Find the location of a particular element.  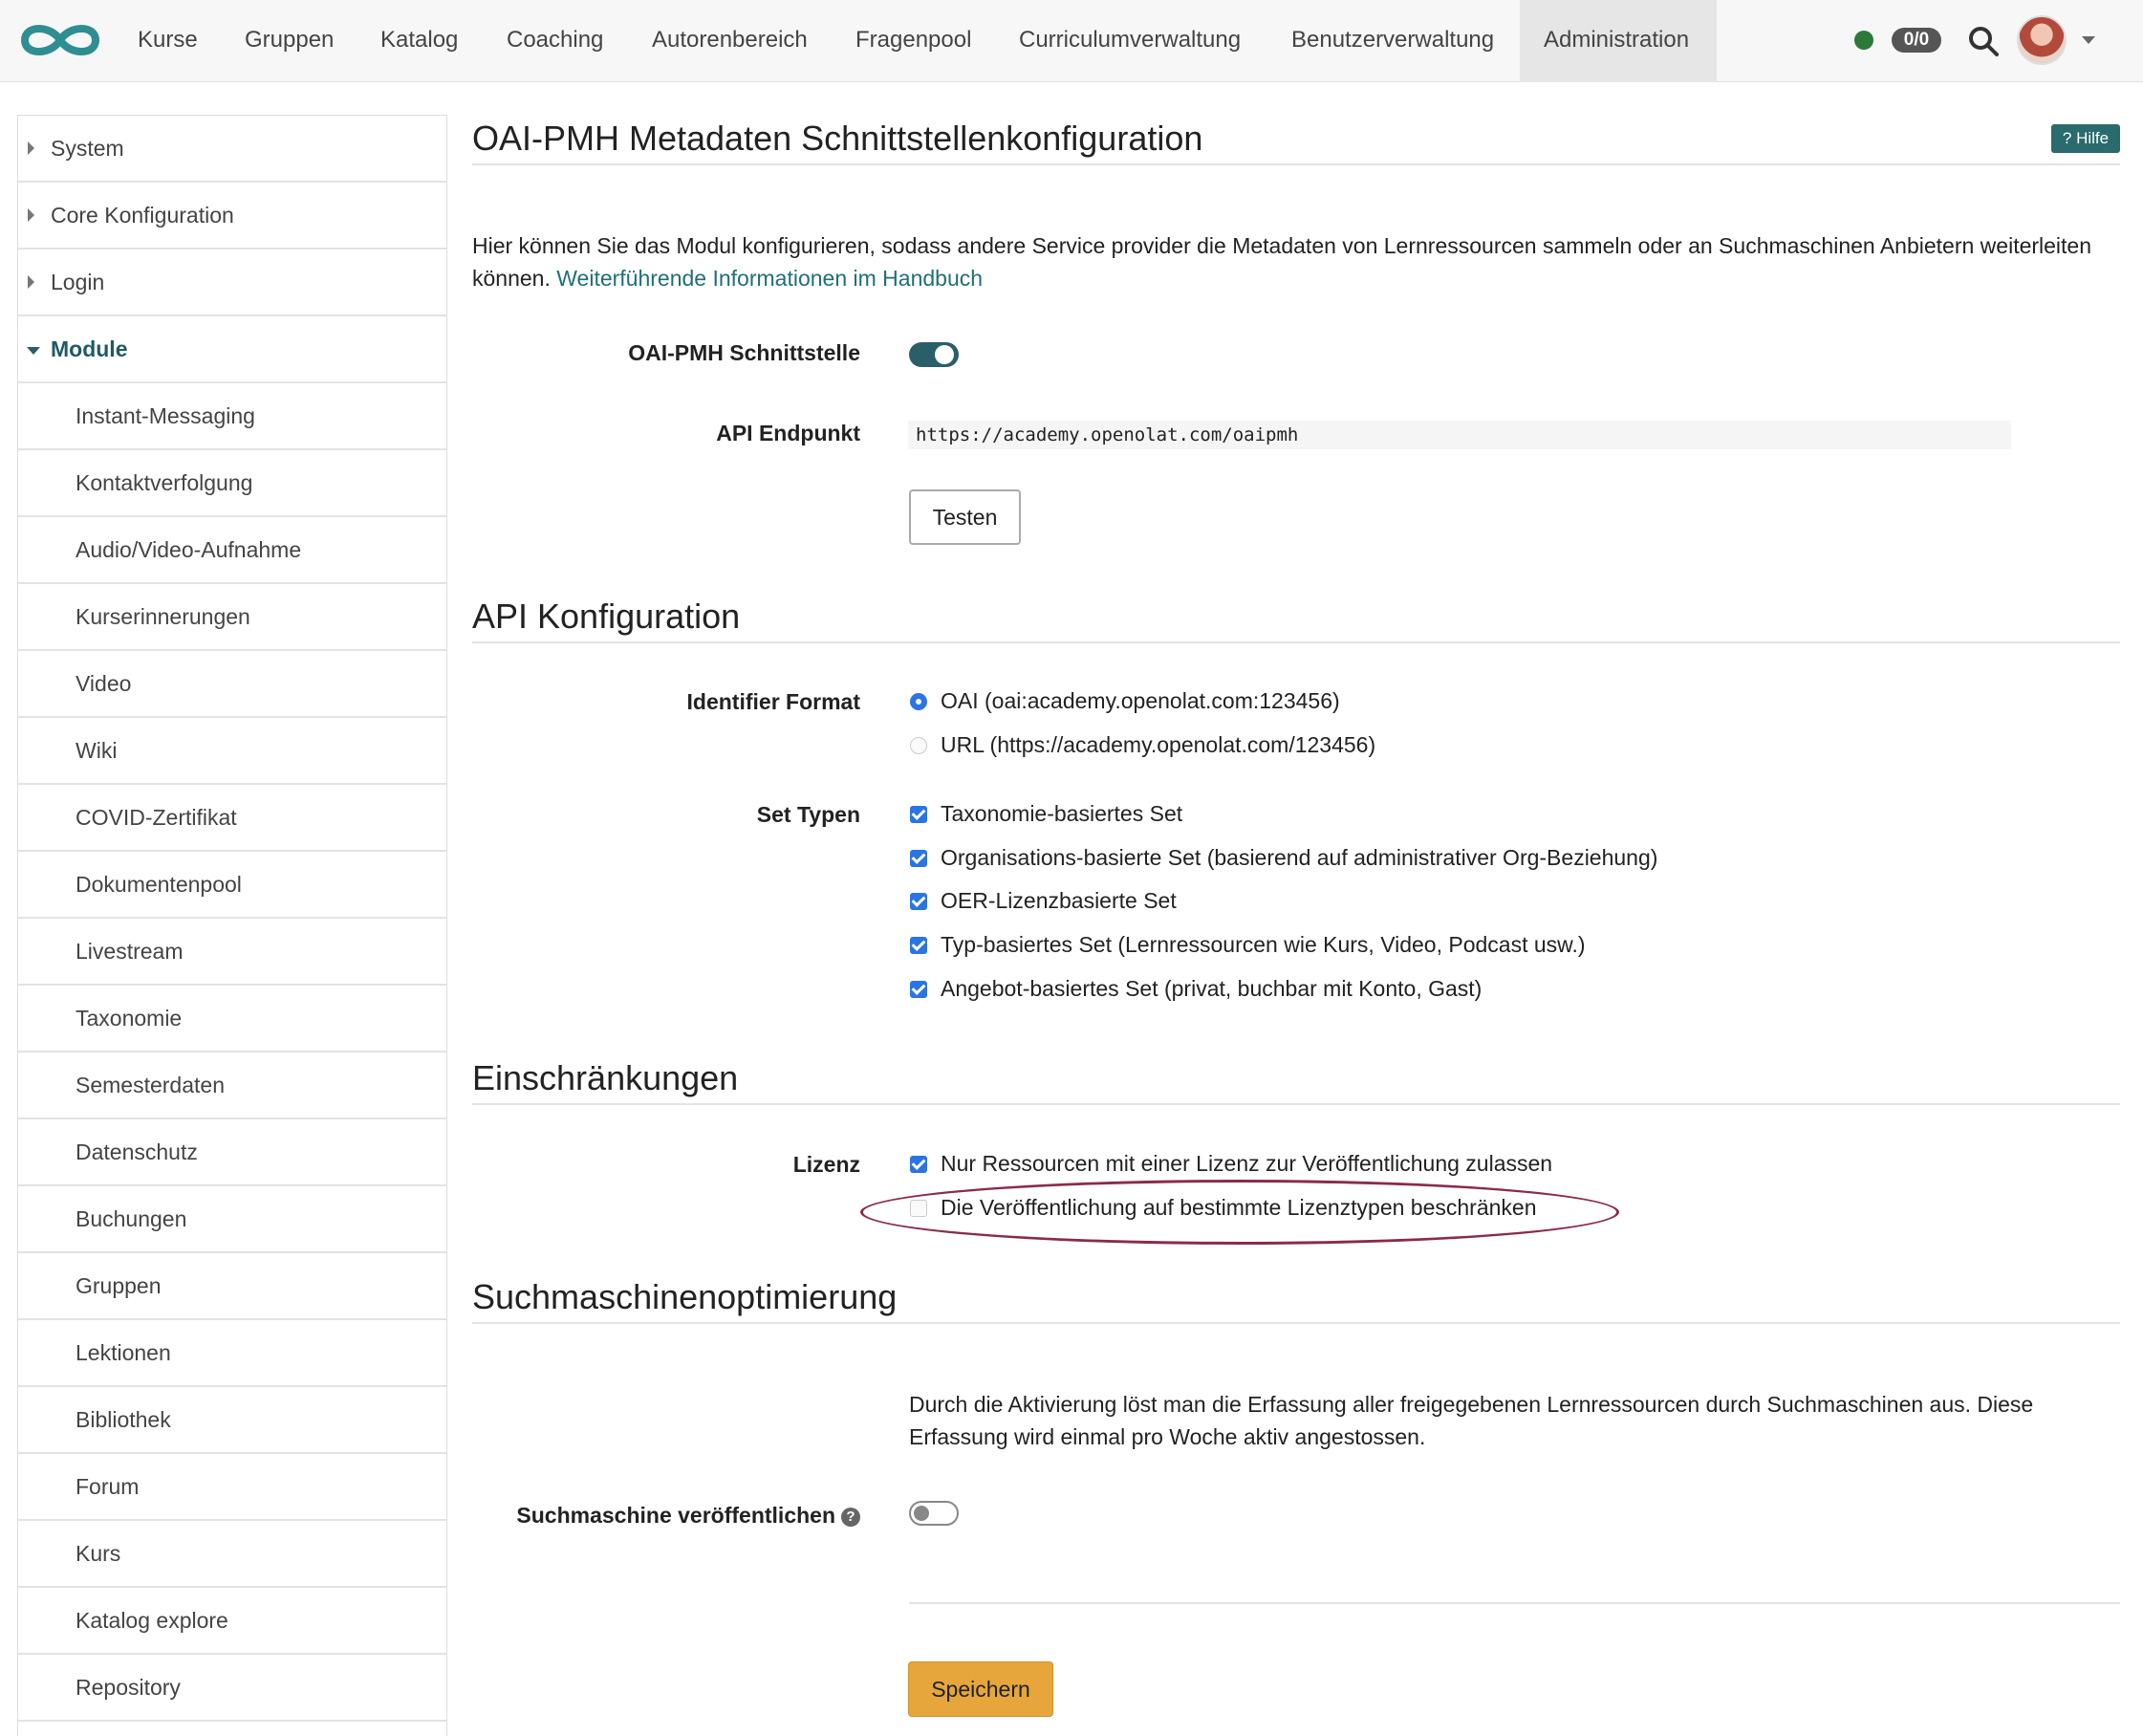

help-icon: ? is located at coordinates (2067, 138).